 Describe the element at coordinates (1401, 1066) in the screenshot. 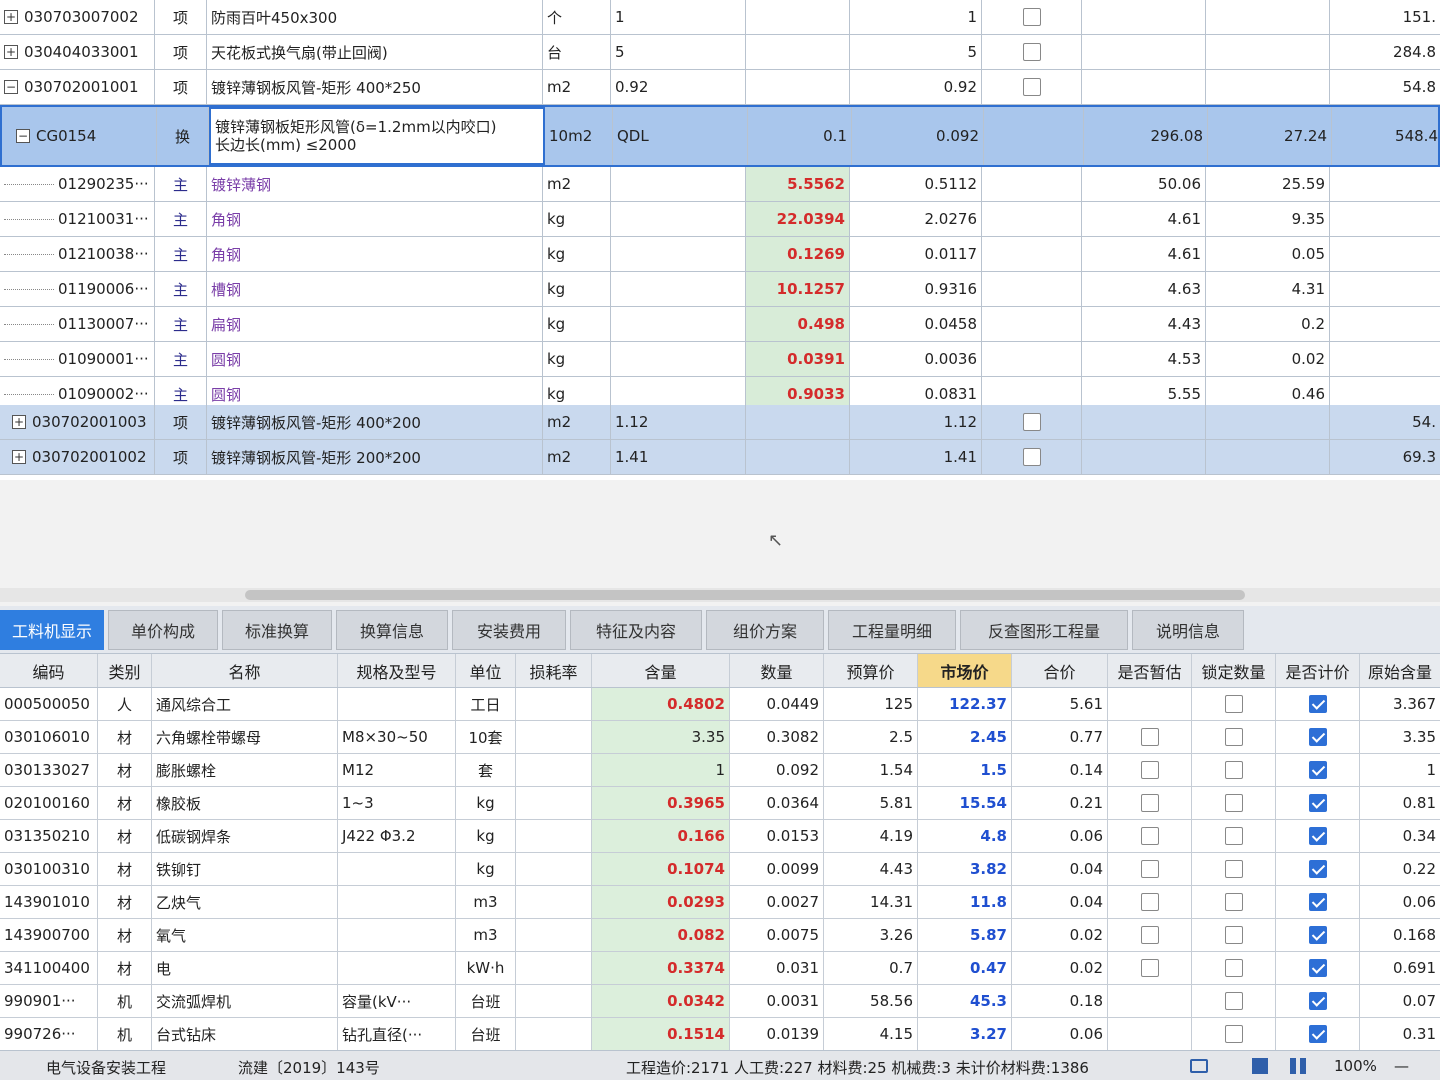

I see `zoom-out-icon: —` at that location.